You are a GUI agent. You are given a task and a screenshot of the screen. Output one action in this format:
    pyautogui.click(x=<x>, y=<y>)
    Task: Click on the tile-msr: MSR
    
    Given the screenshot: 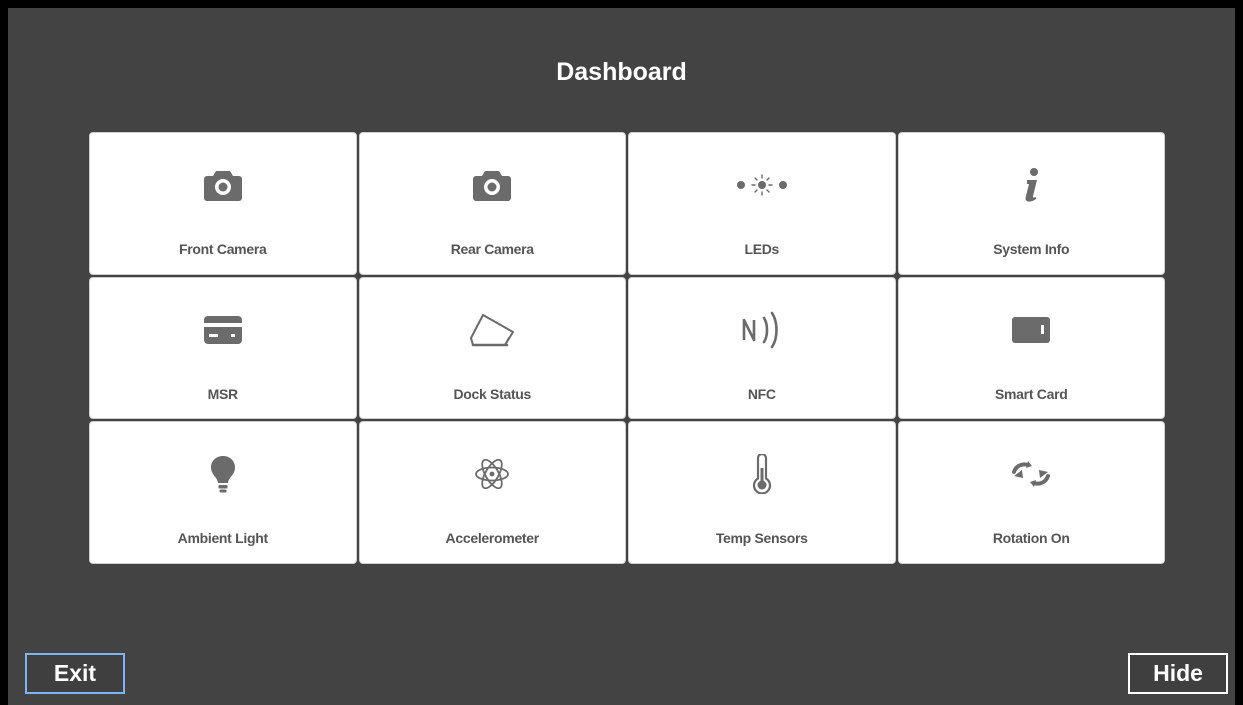 What is the action you would take?
    pyautogui.click(x=223, y=348)
    